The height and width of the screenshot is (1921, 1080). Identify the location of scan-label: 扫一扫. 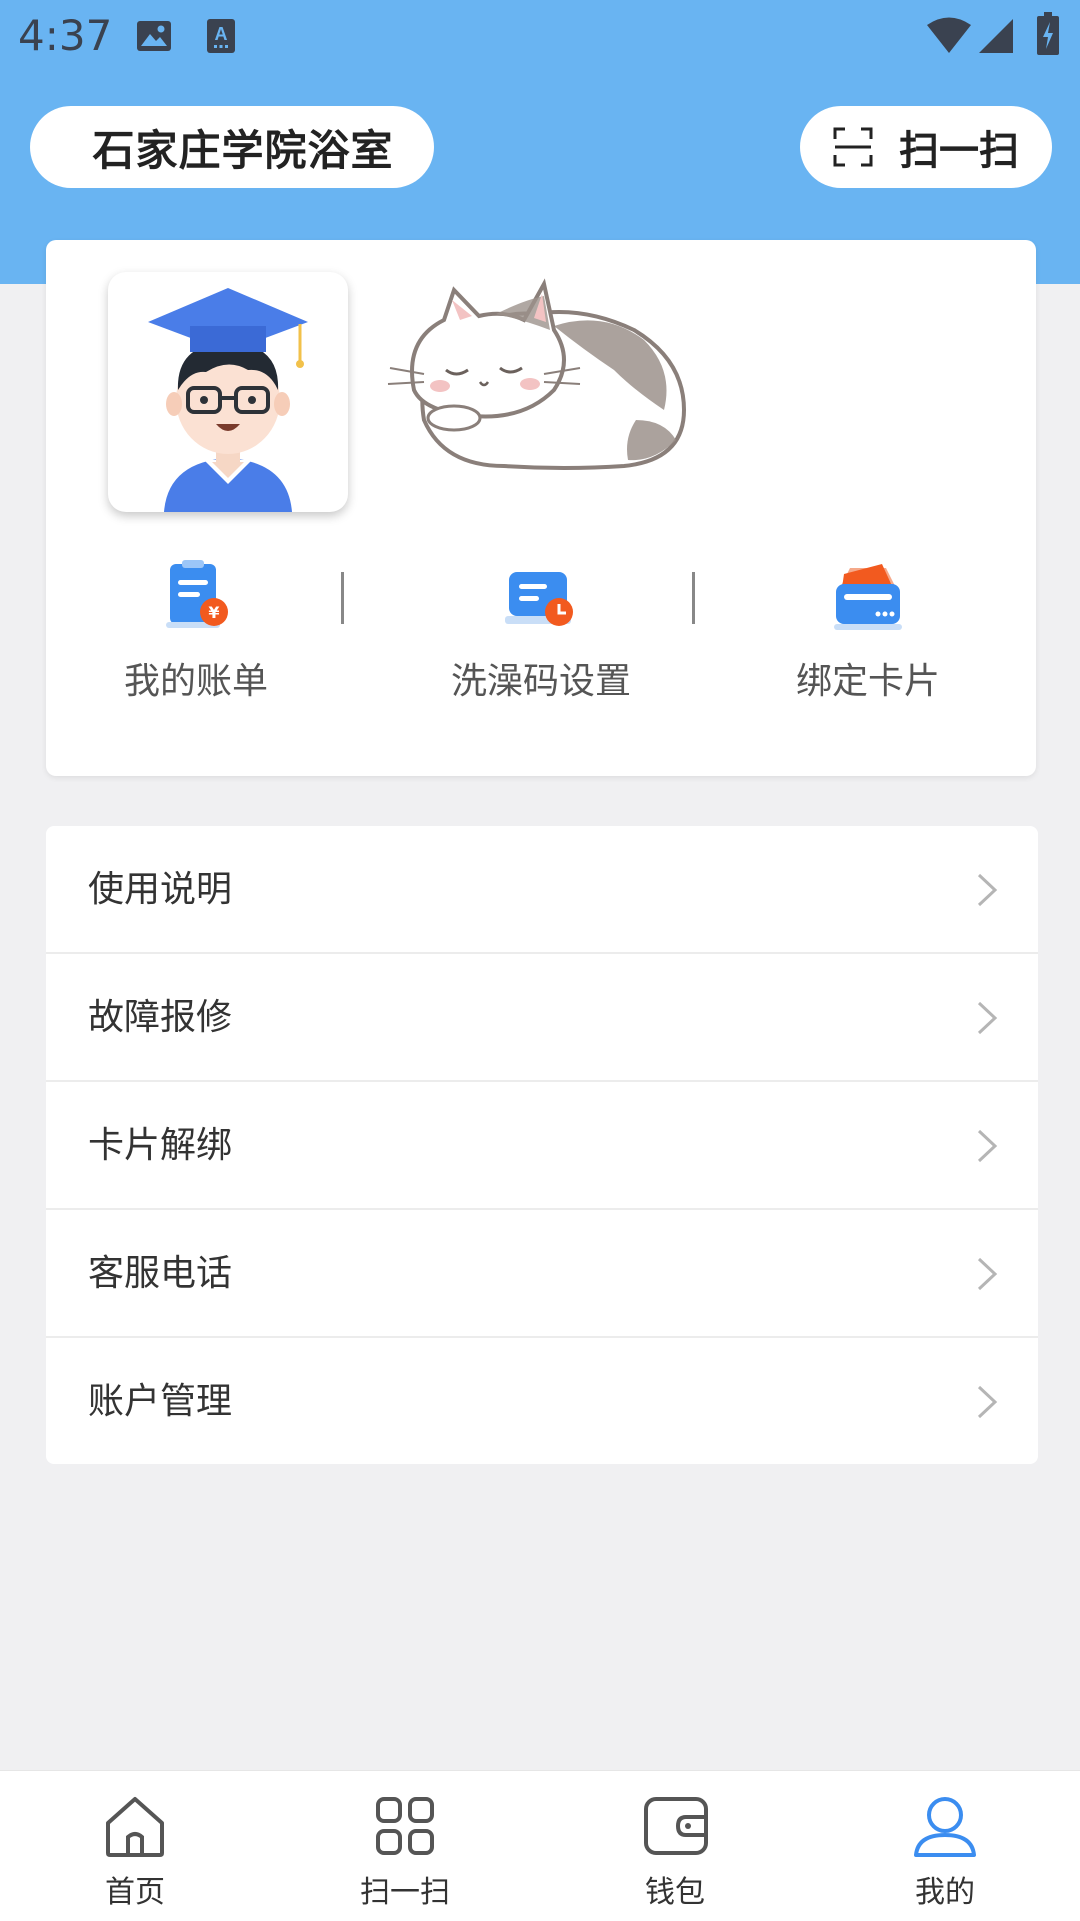
(959, 151).